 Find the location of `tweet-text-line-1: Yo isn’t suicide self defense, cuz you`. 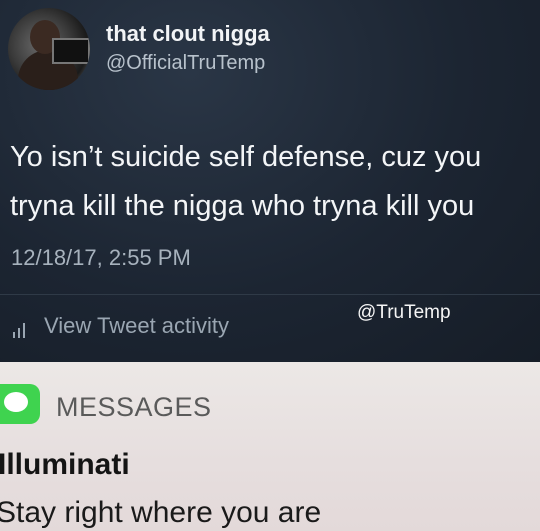

tweet-text-line-1: Yo isn’t suicide self defense, cuz you is located at coordinates (246, 157).